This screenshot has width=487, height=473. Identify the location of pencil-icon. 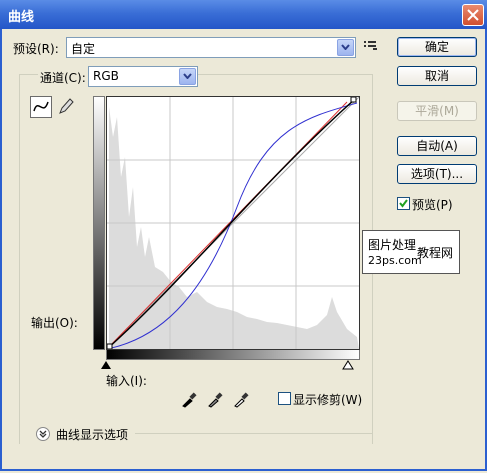
(66, 106).